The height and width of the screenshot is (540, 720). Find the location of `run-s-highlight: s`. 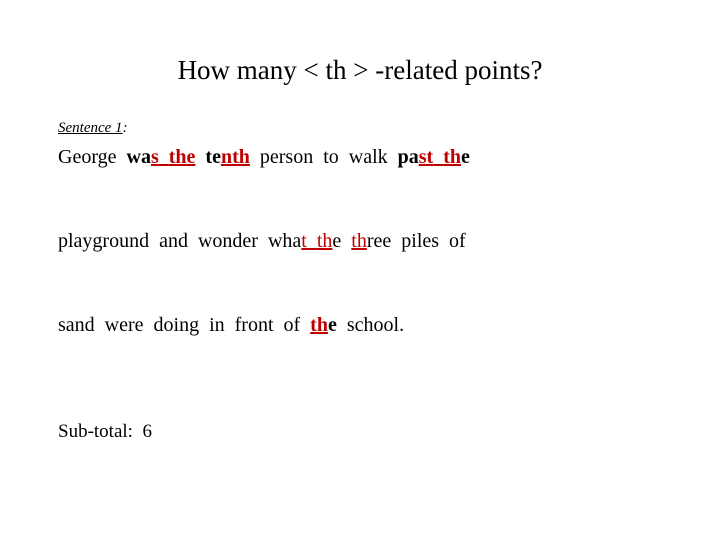

run-s-highlight: s is located at coordinates (154, 157).